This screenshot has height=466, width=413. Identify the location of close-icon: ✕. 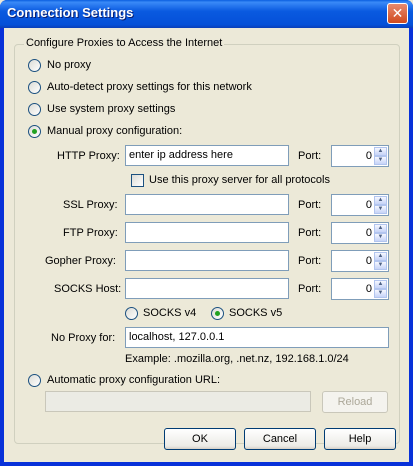
(397, 13).